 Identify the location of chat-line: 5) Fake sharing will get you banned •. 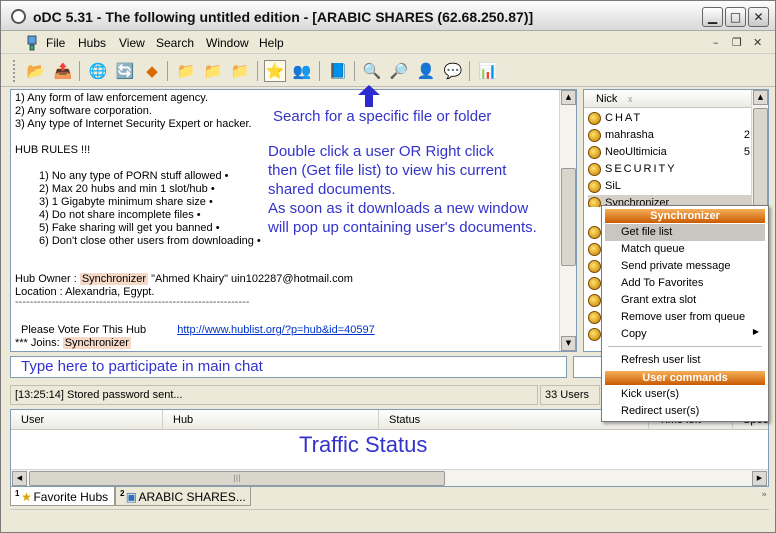
(129, 228).